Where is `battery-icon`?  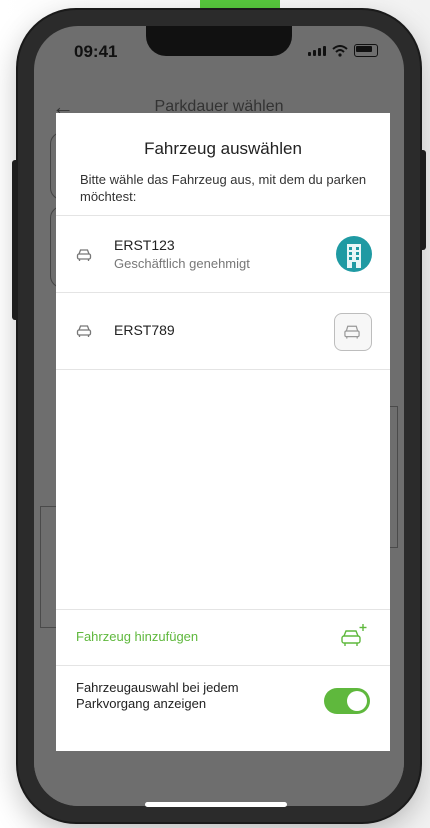
battery-icon is located at coordinates (366, 50).